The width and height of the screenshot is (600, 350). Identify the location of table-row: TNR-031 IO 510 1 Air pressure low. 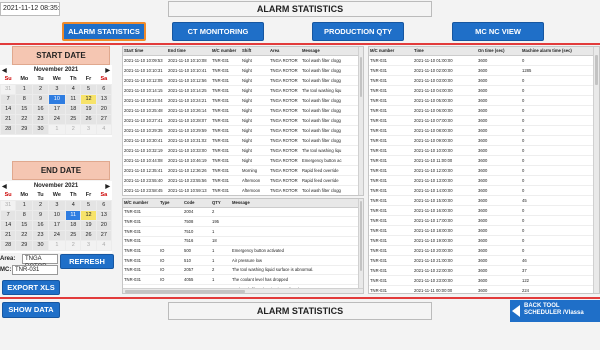
(241, 260).